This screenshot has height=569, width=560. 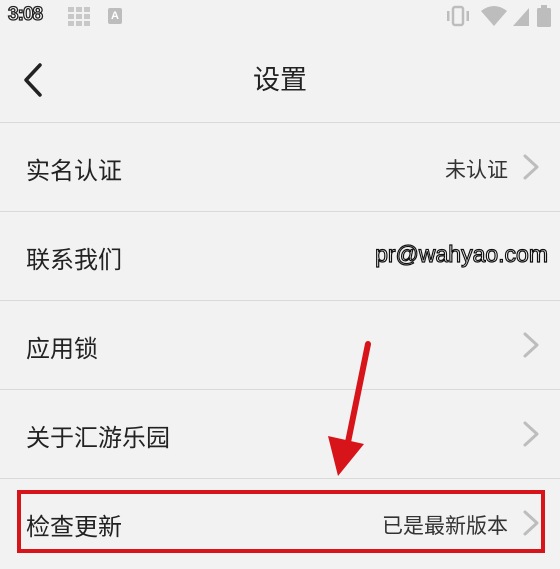 I want to click on battery-icon, so click(x=544, y=16).